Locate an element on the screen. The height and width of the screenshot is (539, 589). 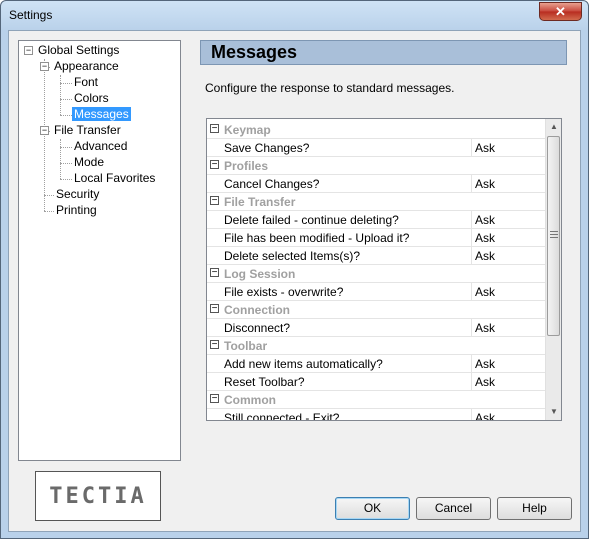
message-text: Still connected - Exit? is located at coordinates (282, 416).